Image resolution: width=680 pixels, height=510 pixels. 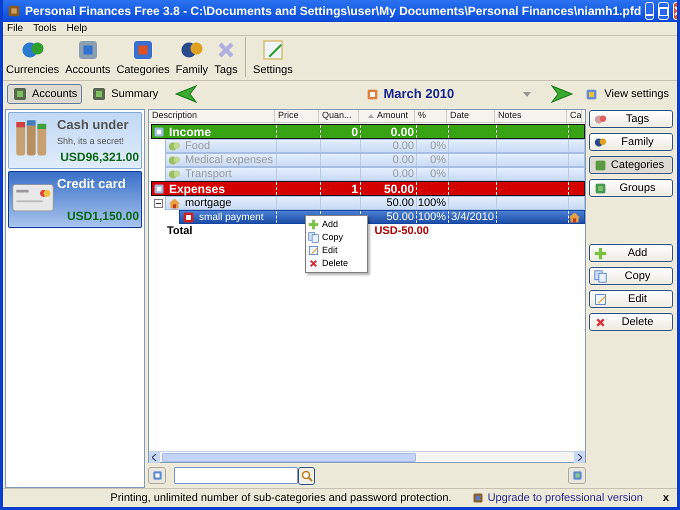 What do you see at coordinates (375, 203) in the screenshot?
I see `category-row: mortgage 50.00 100%` at bounding box center [375, 203].